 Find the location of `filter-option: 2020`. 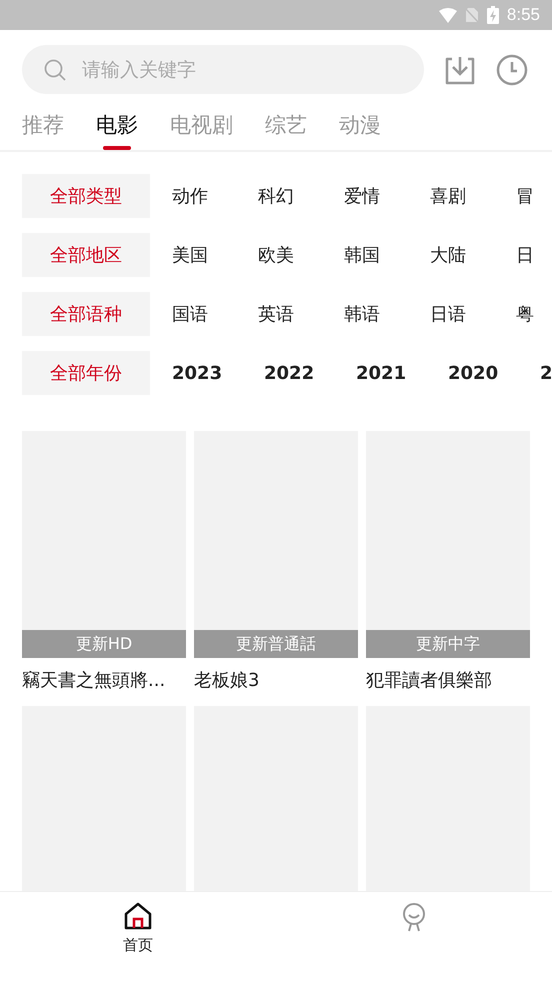

filter-option: 2020 is located at coordinates (494, 373).